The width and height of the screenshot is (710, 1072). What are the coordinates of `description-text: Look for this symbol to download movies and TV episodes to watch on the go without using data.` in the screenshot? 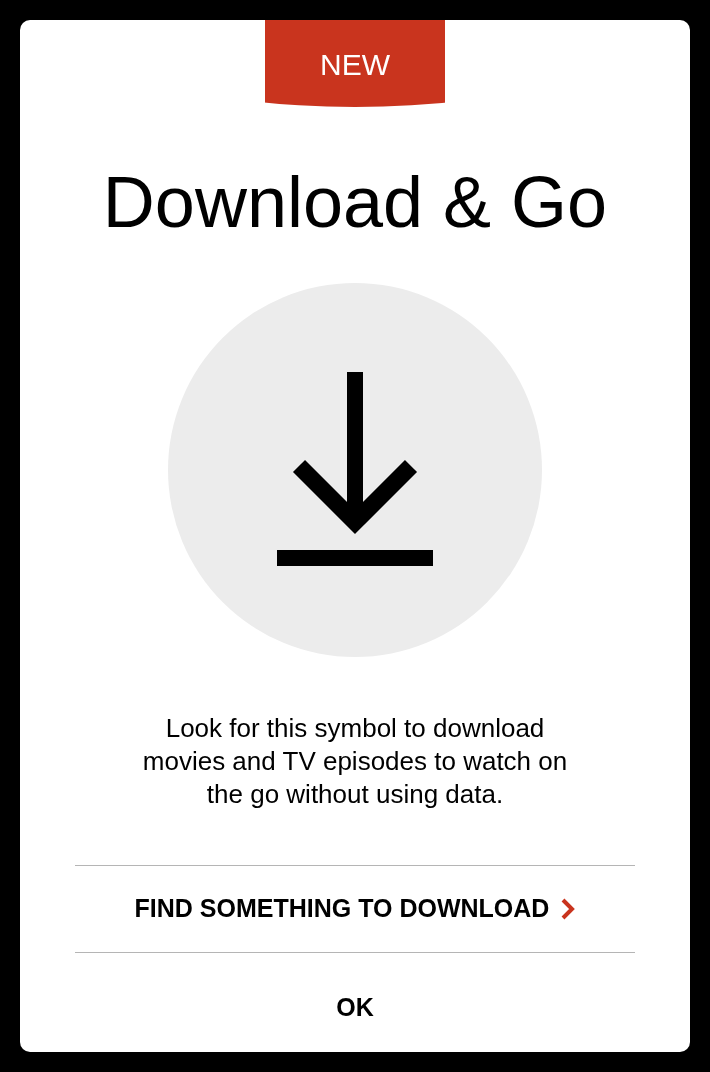 It's located at (355, 761).